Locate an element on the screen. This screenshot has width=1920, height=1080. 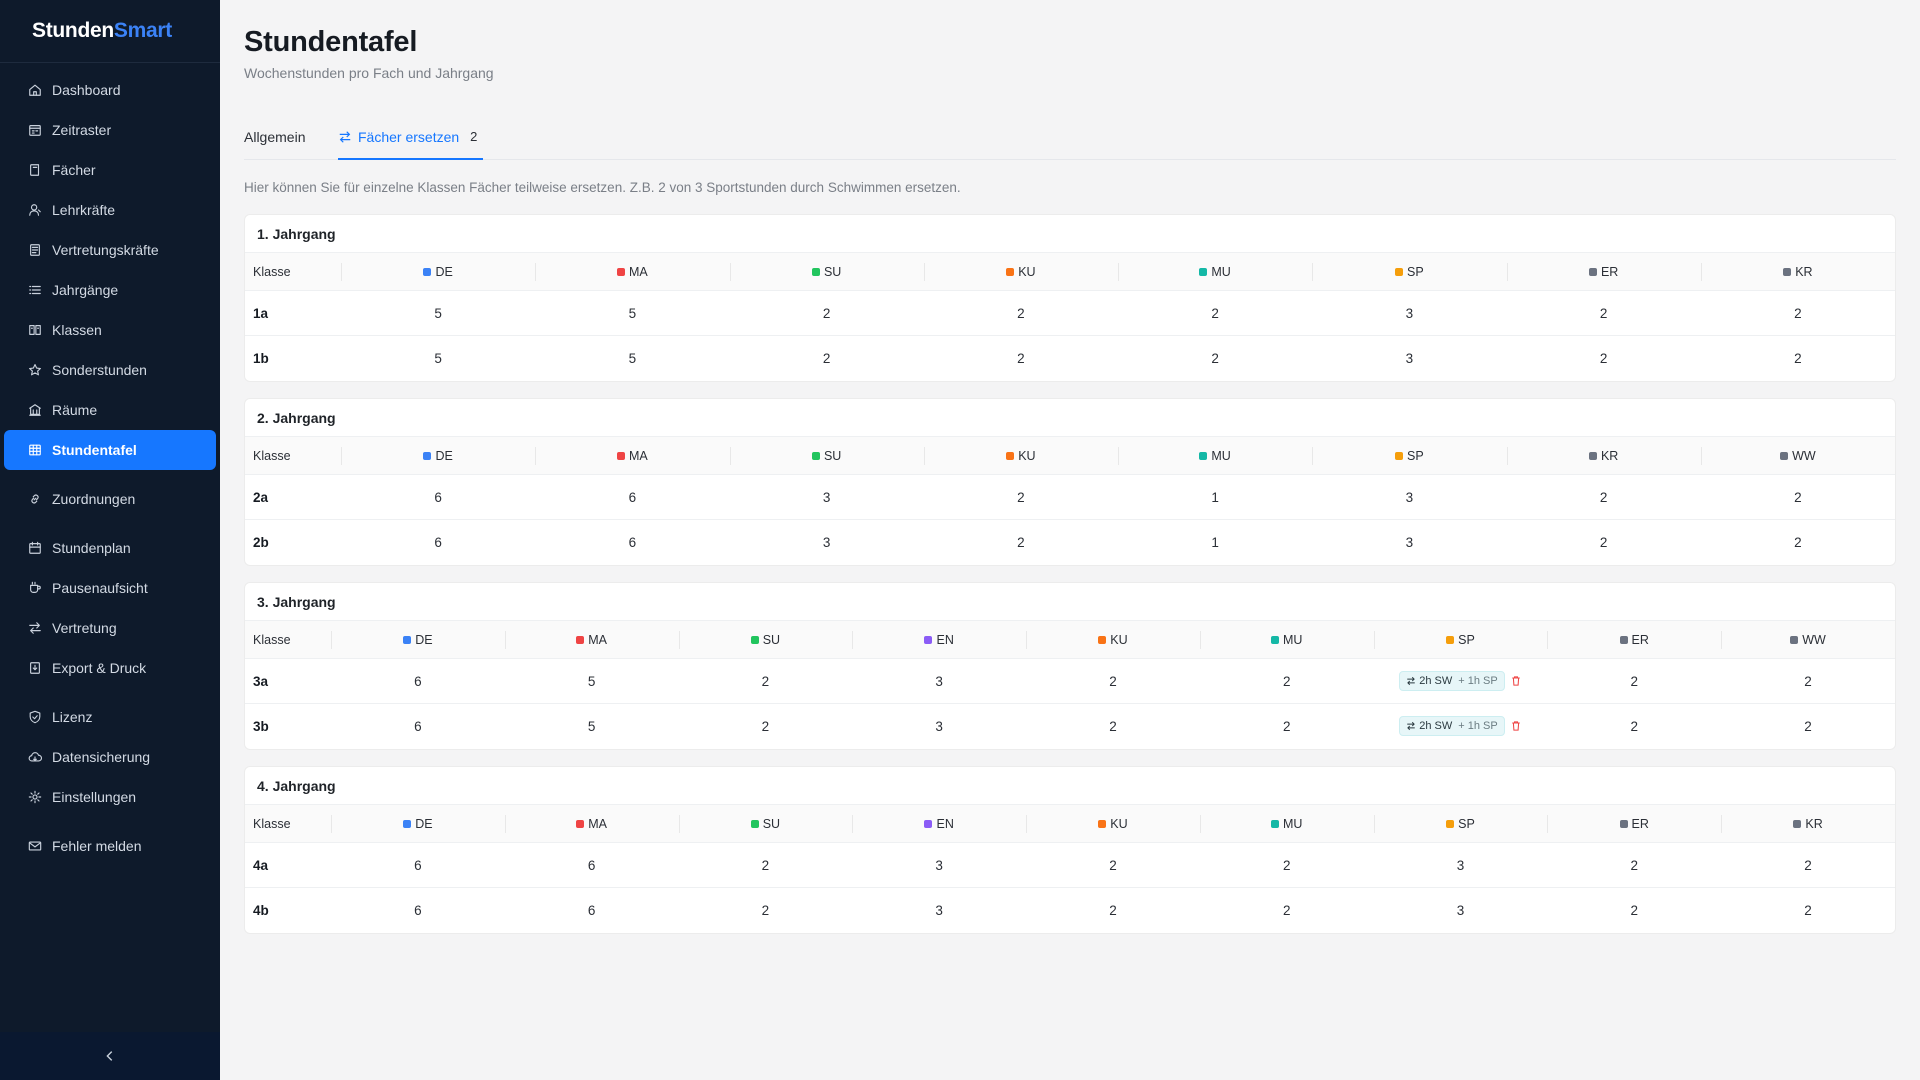
class-name: 3b is located at coordinates (288, 726).